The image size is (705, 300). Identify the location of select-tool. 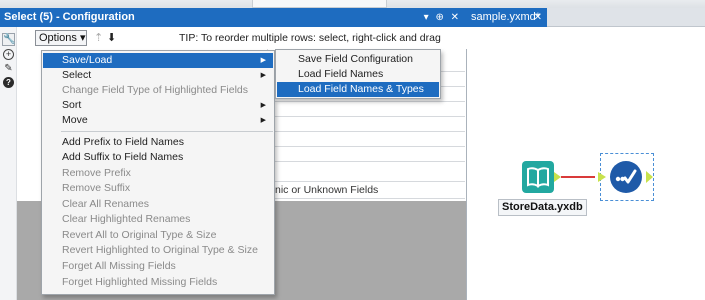
(626, 177).